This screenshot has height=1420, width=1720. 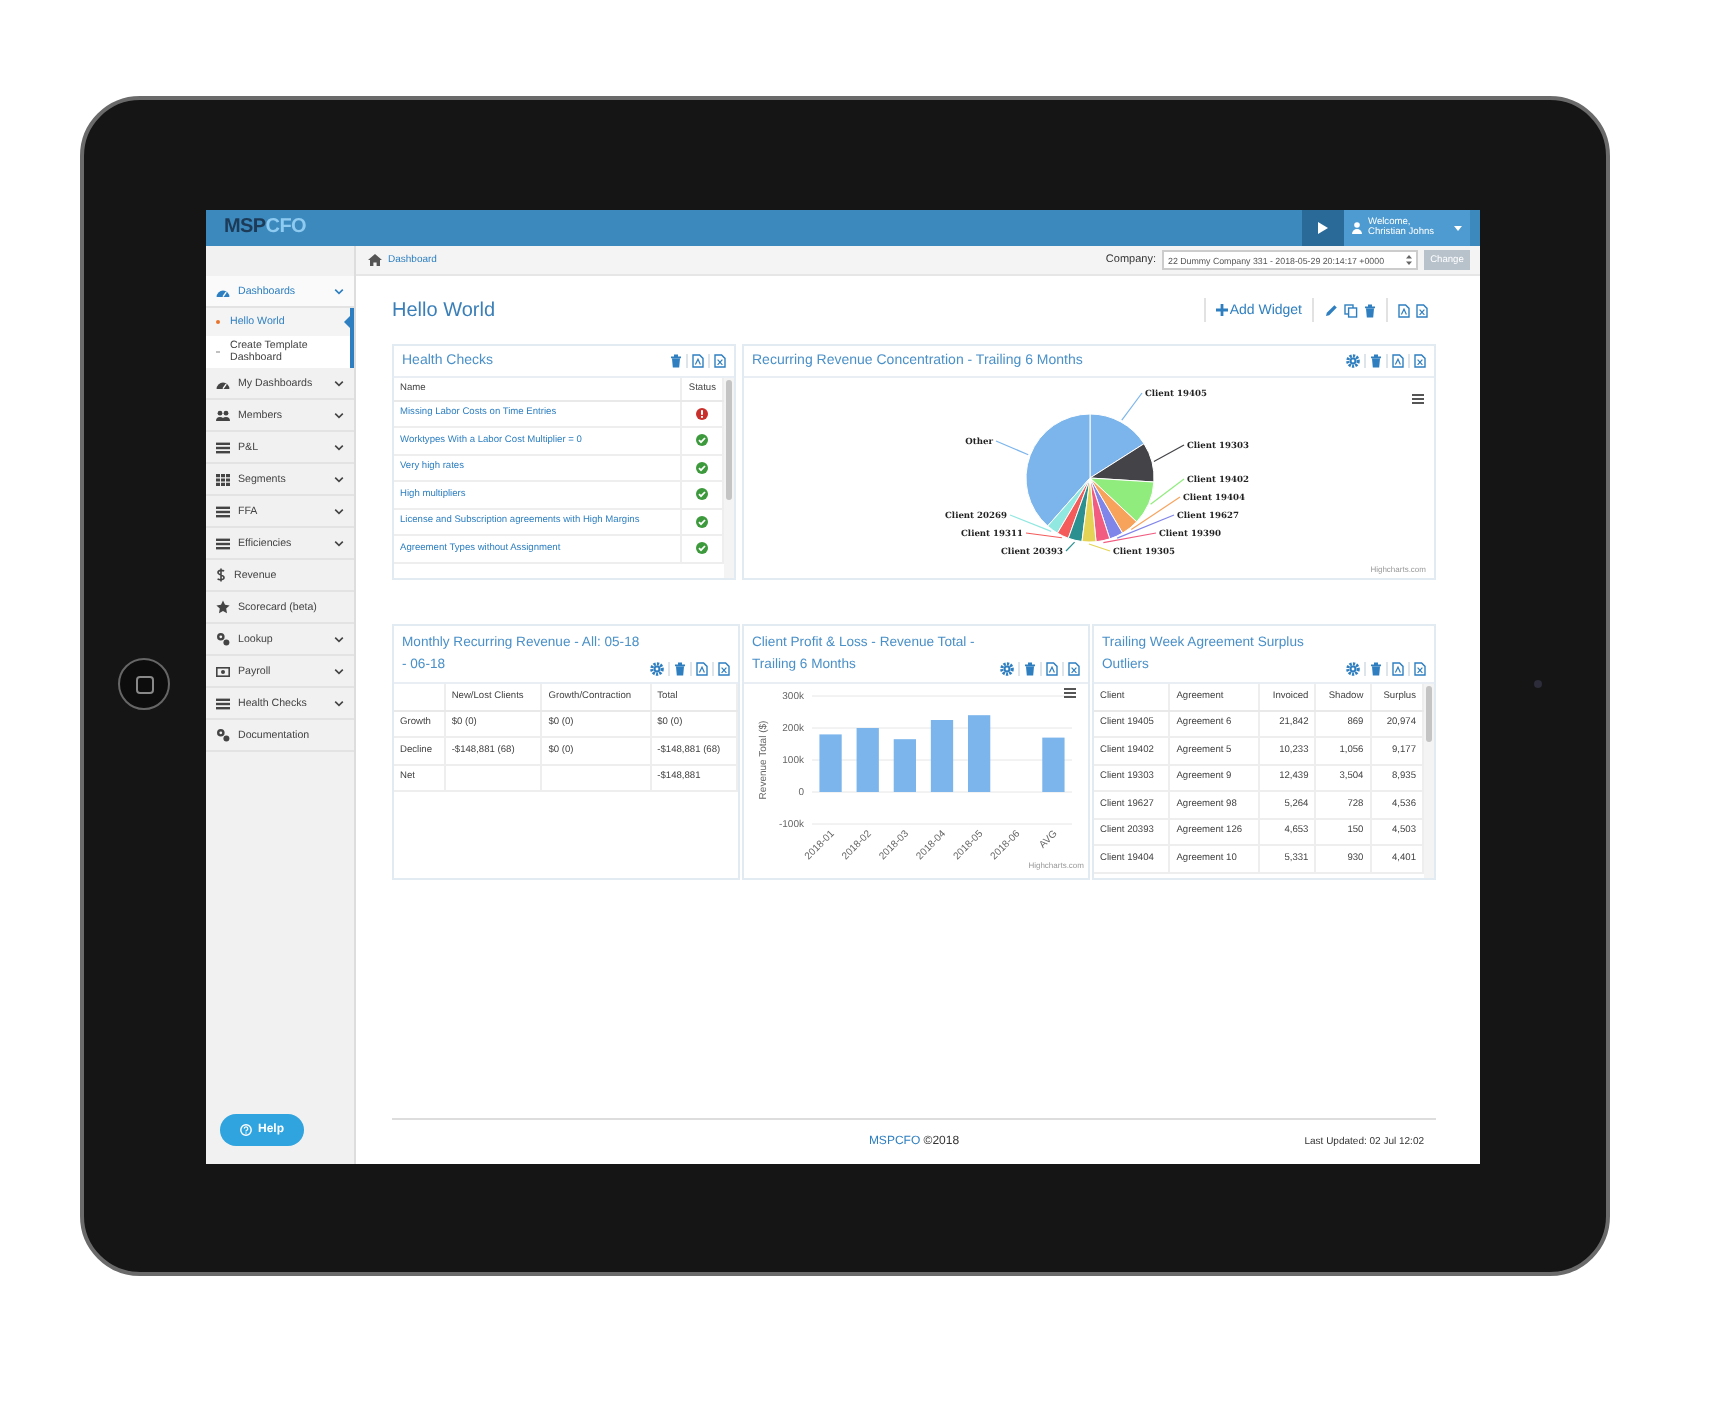 I want to click on grid-icon, so click(x=223, y=479).